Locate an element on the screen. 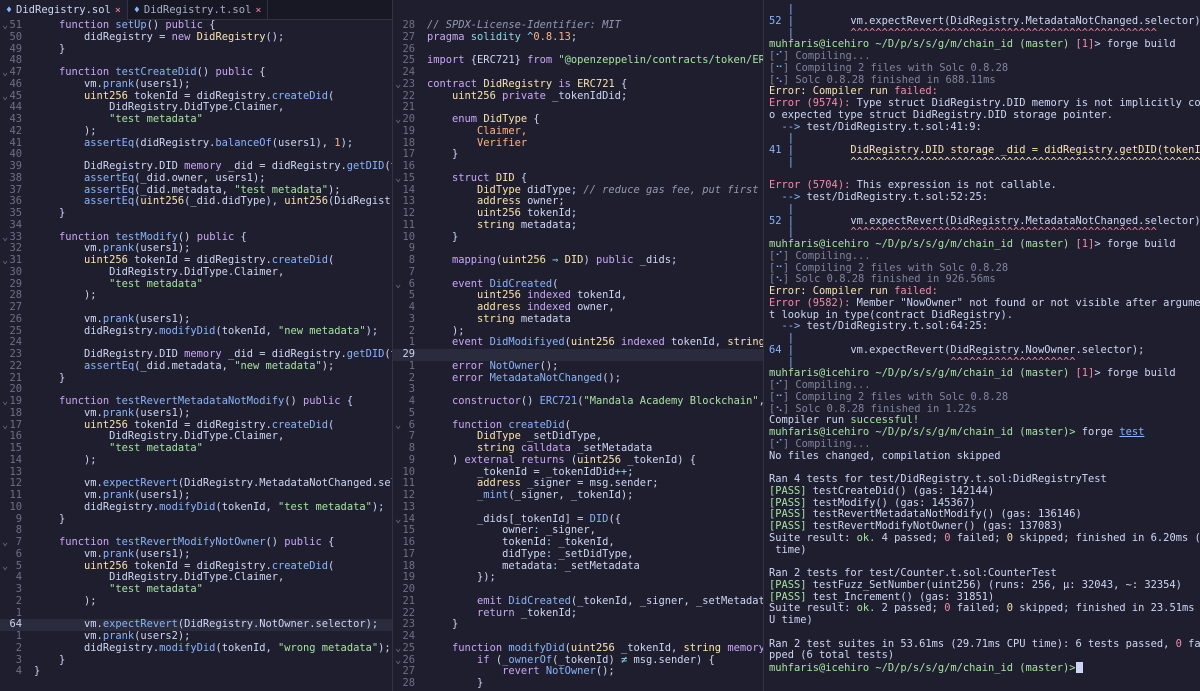  code-token: } is located at coordinates (443, 154).